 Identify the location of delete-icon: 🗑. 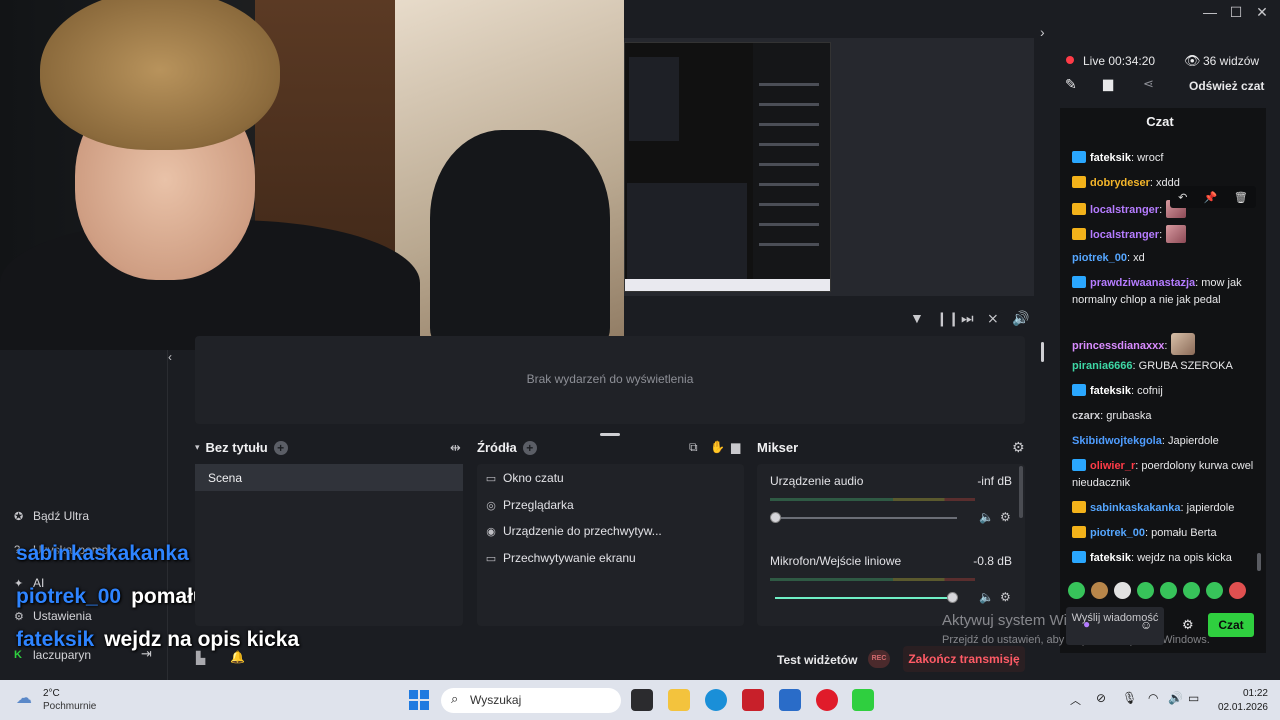
(1241, 197).